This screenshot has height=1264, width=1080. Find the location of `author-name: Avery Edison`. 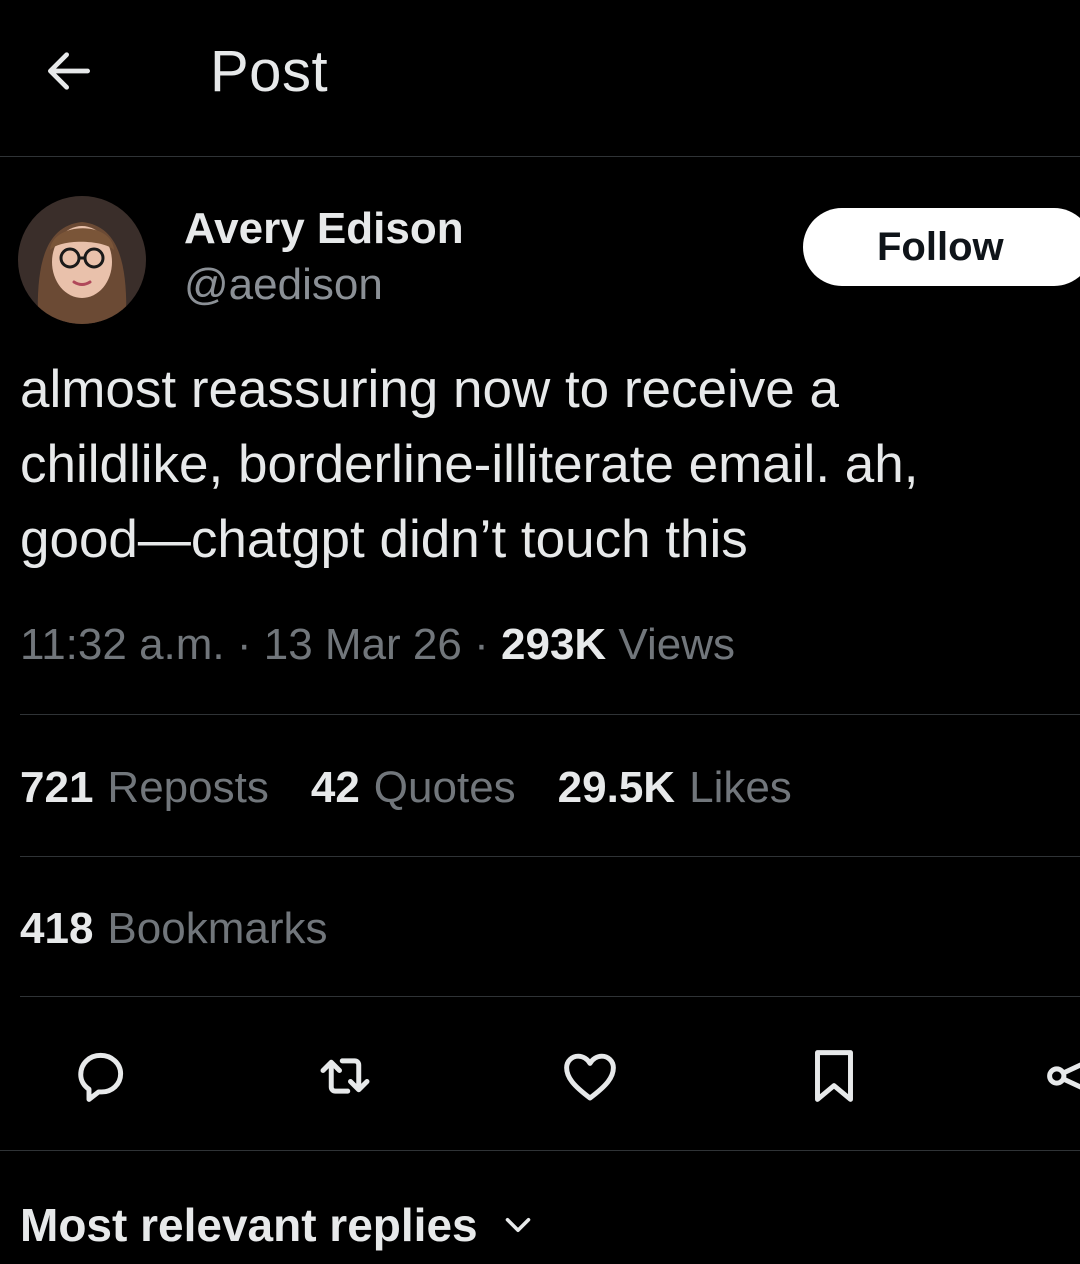

author-name: Avery Edison is located at coordinates (324, 229).